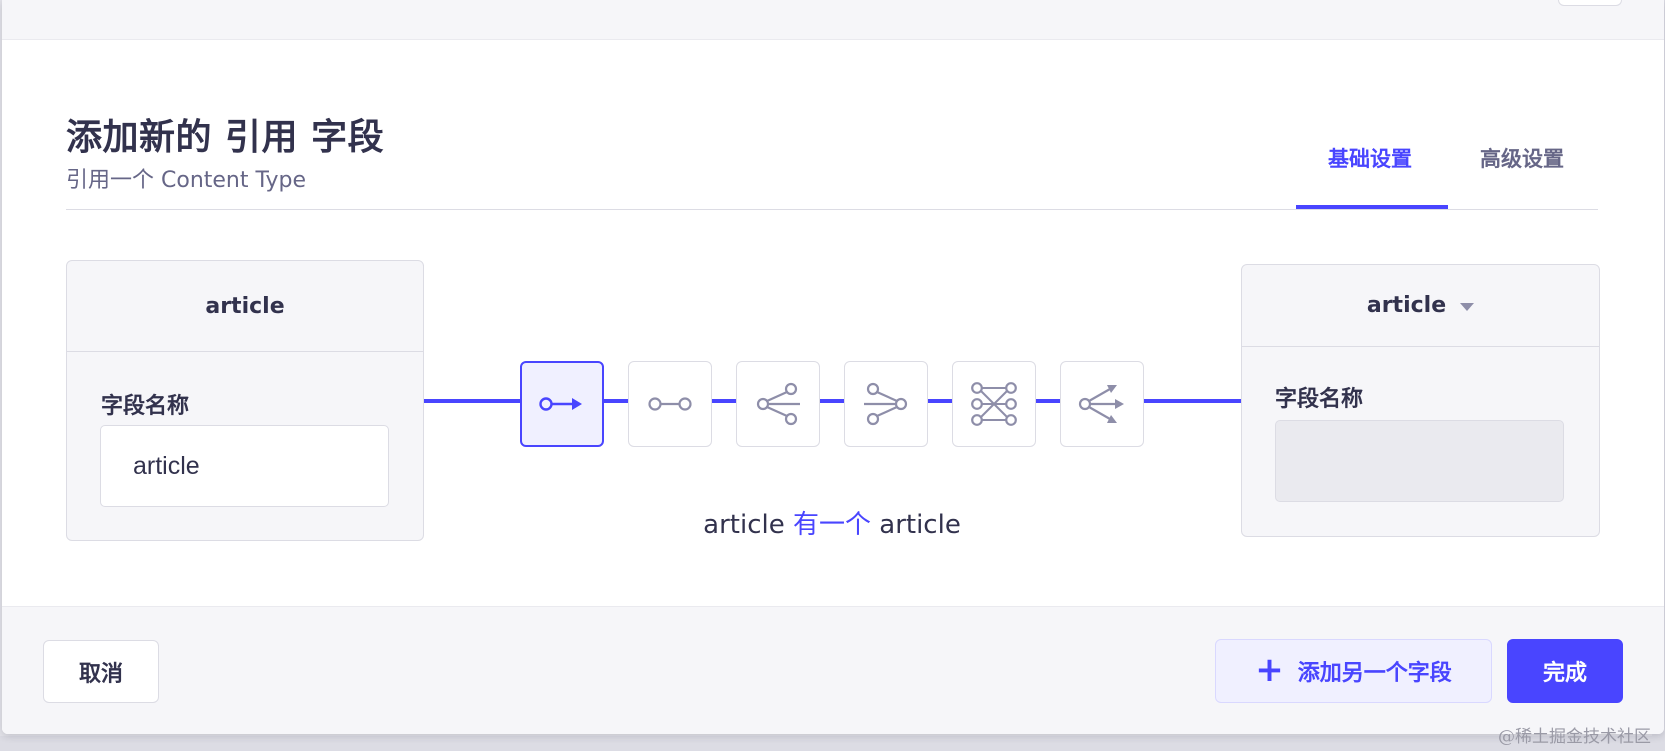 This screenshot has width=1665, height=751. I want to click on relation-one-to-many-button, so click(778, 404).